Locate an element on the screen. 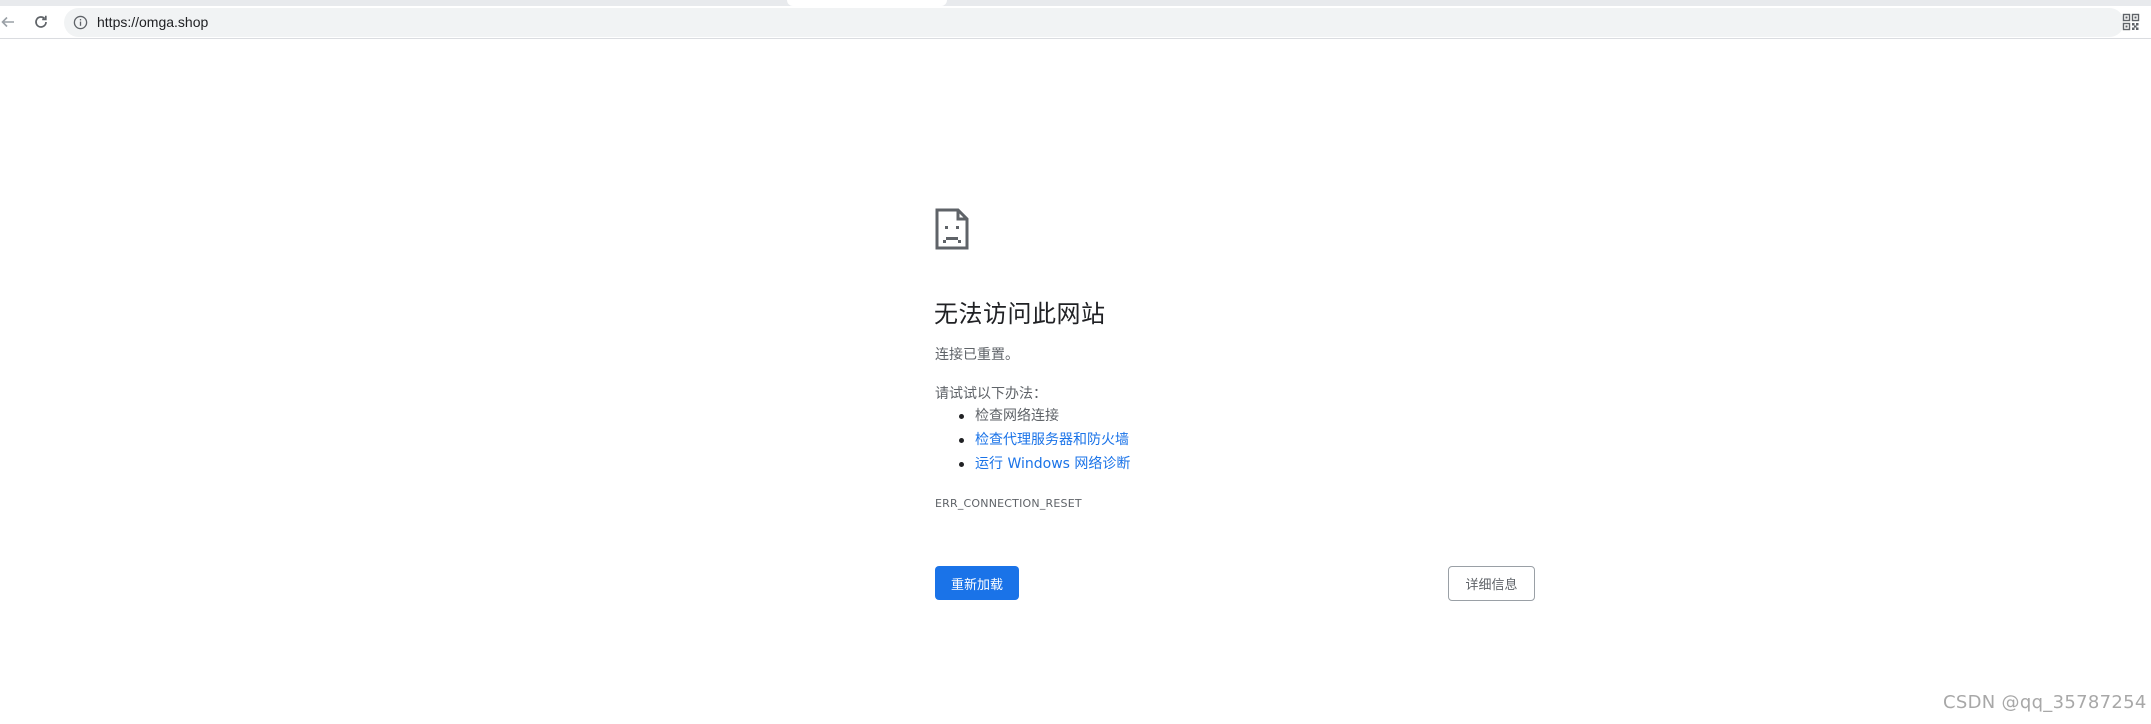 The width and height of the screenshot is (2151, 724). browser-toolbar: https://omga.shop is located at coordinates (1075, 22).